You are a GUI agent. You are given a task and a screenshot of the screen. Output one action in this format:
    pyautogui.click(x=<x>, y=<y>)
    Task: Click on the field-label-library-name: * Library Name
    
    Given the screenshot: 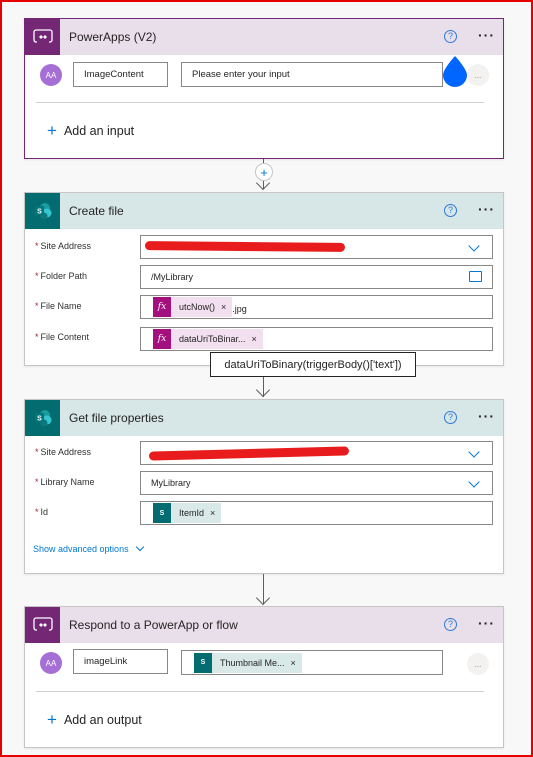 What is the action you would take?
    pyautogui.click(x=65, y=482)
    